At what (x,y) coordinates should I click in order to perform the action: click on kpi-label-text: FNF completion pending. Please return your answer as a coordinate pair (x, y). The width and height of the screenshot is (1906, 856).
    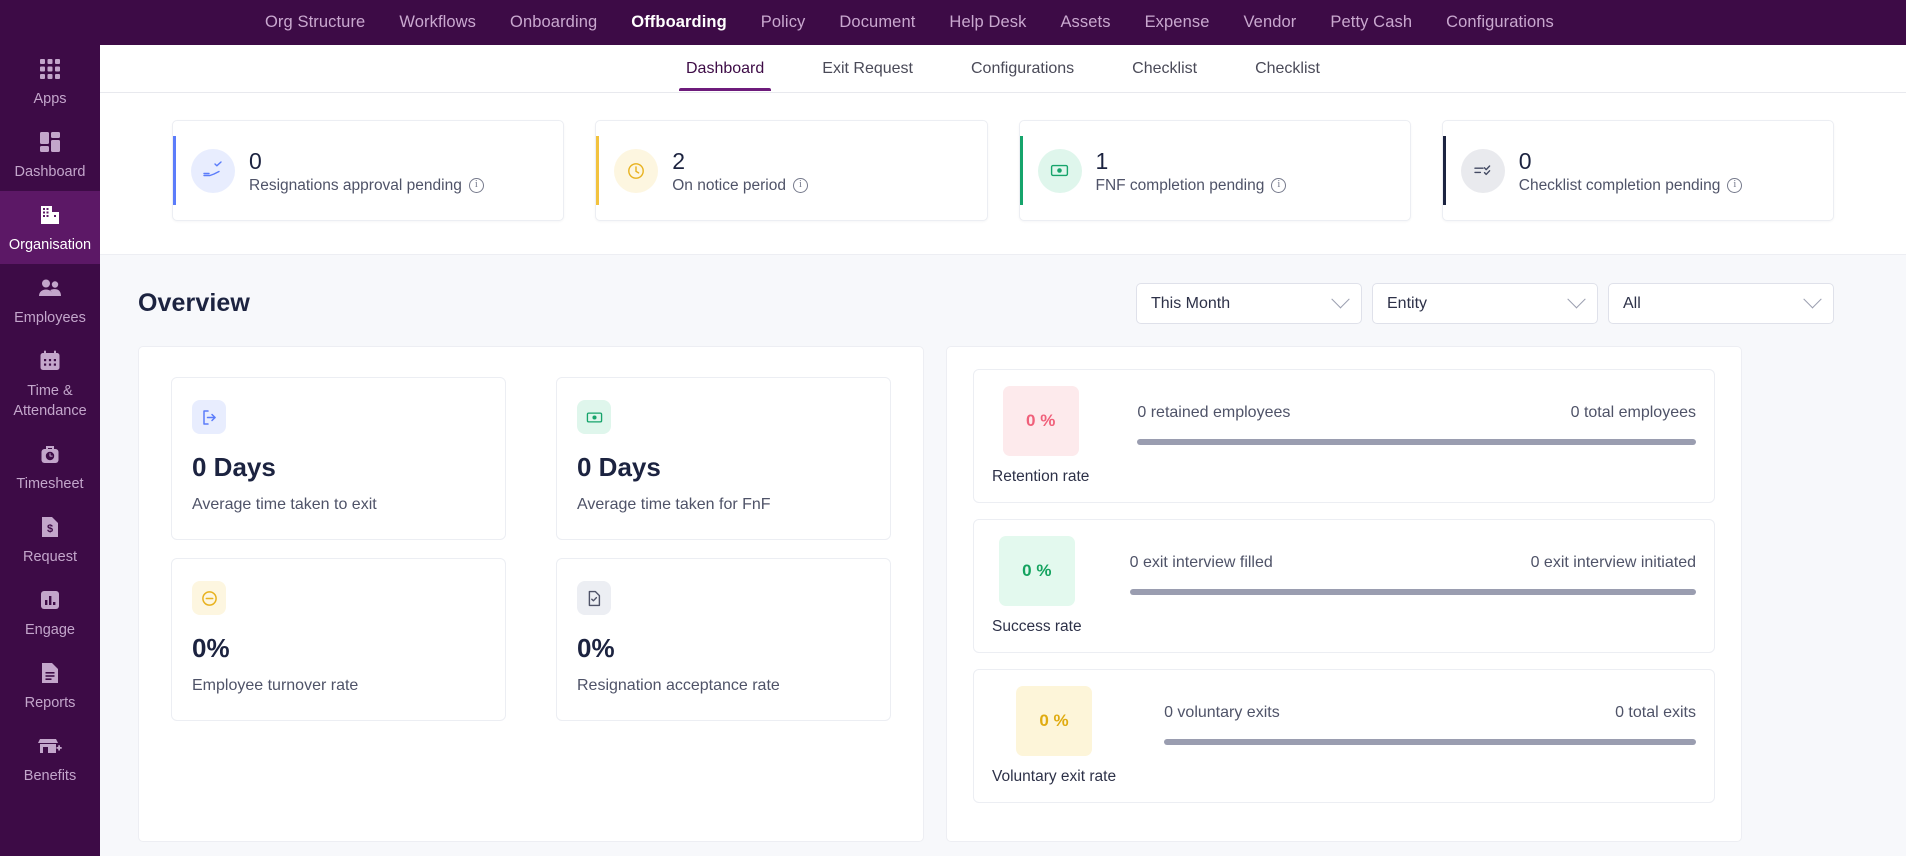
    Looking at the image, I should click on (1180, 185).